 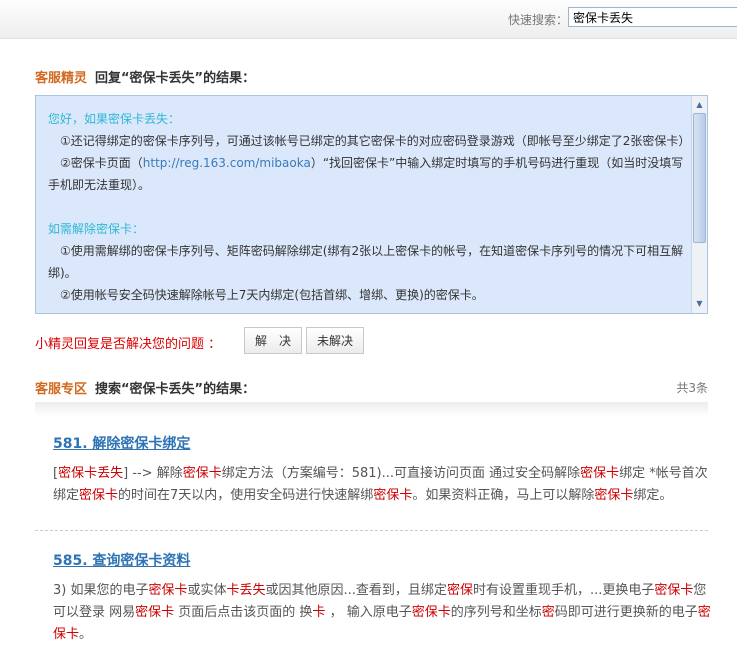 I want to click on section-divider, so click(x=371, y=409).